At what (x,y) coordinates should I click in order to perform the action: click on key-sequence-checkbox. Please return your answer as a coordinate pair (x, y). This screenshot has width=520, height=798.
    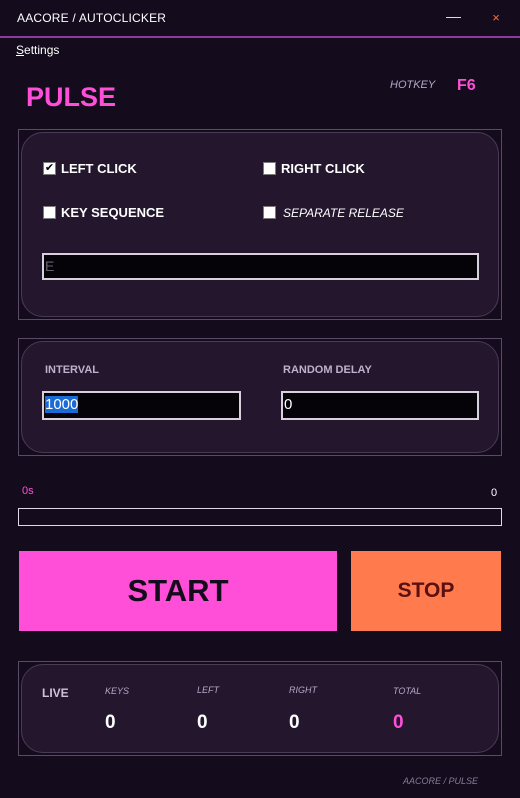
    Looking at the image, I should click on (49, 212).